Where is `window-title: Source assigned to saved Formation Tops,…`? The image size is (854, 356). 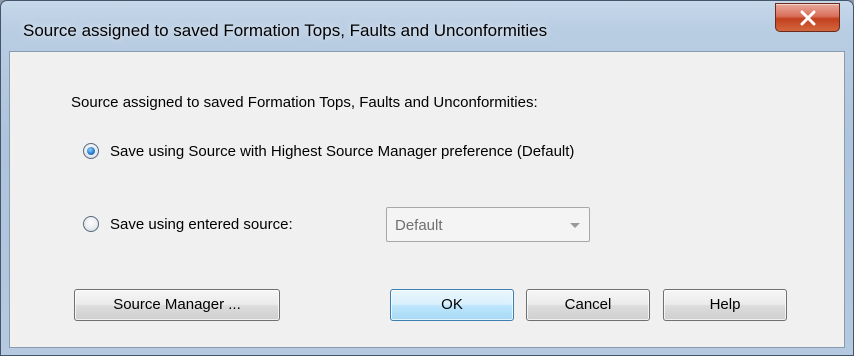 window-title: Source assigned to saved Formation Tops,… is located at coordinates (285, 30).